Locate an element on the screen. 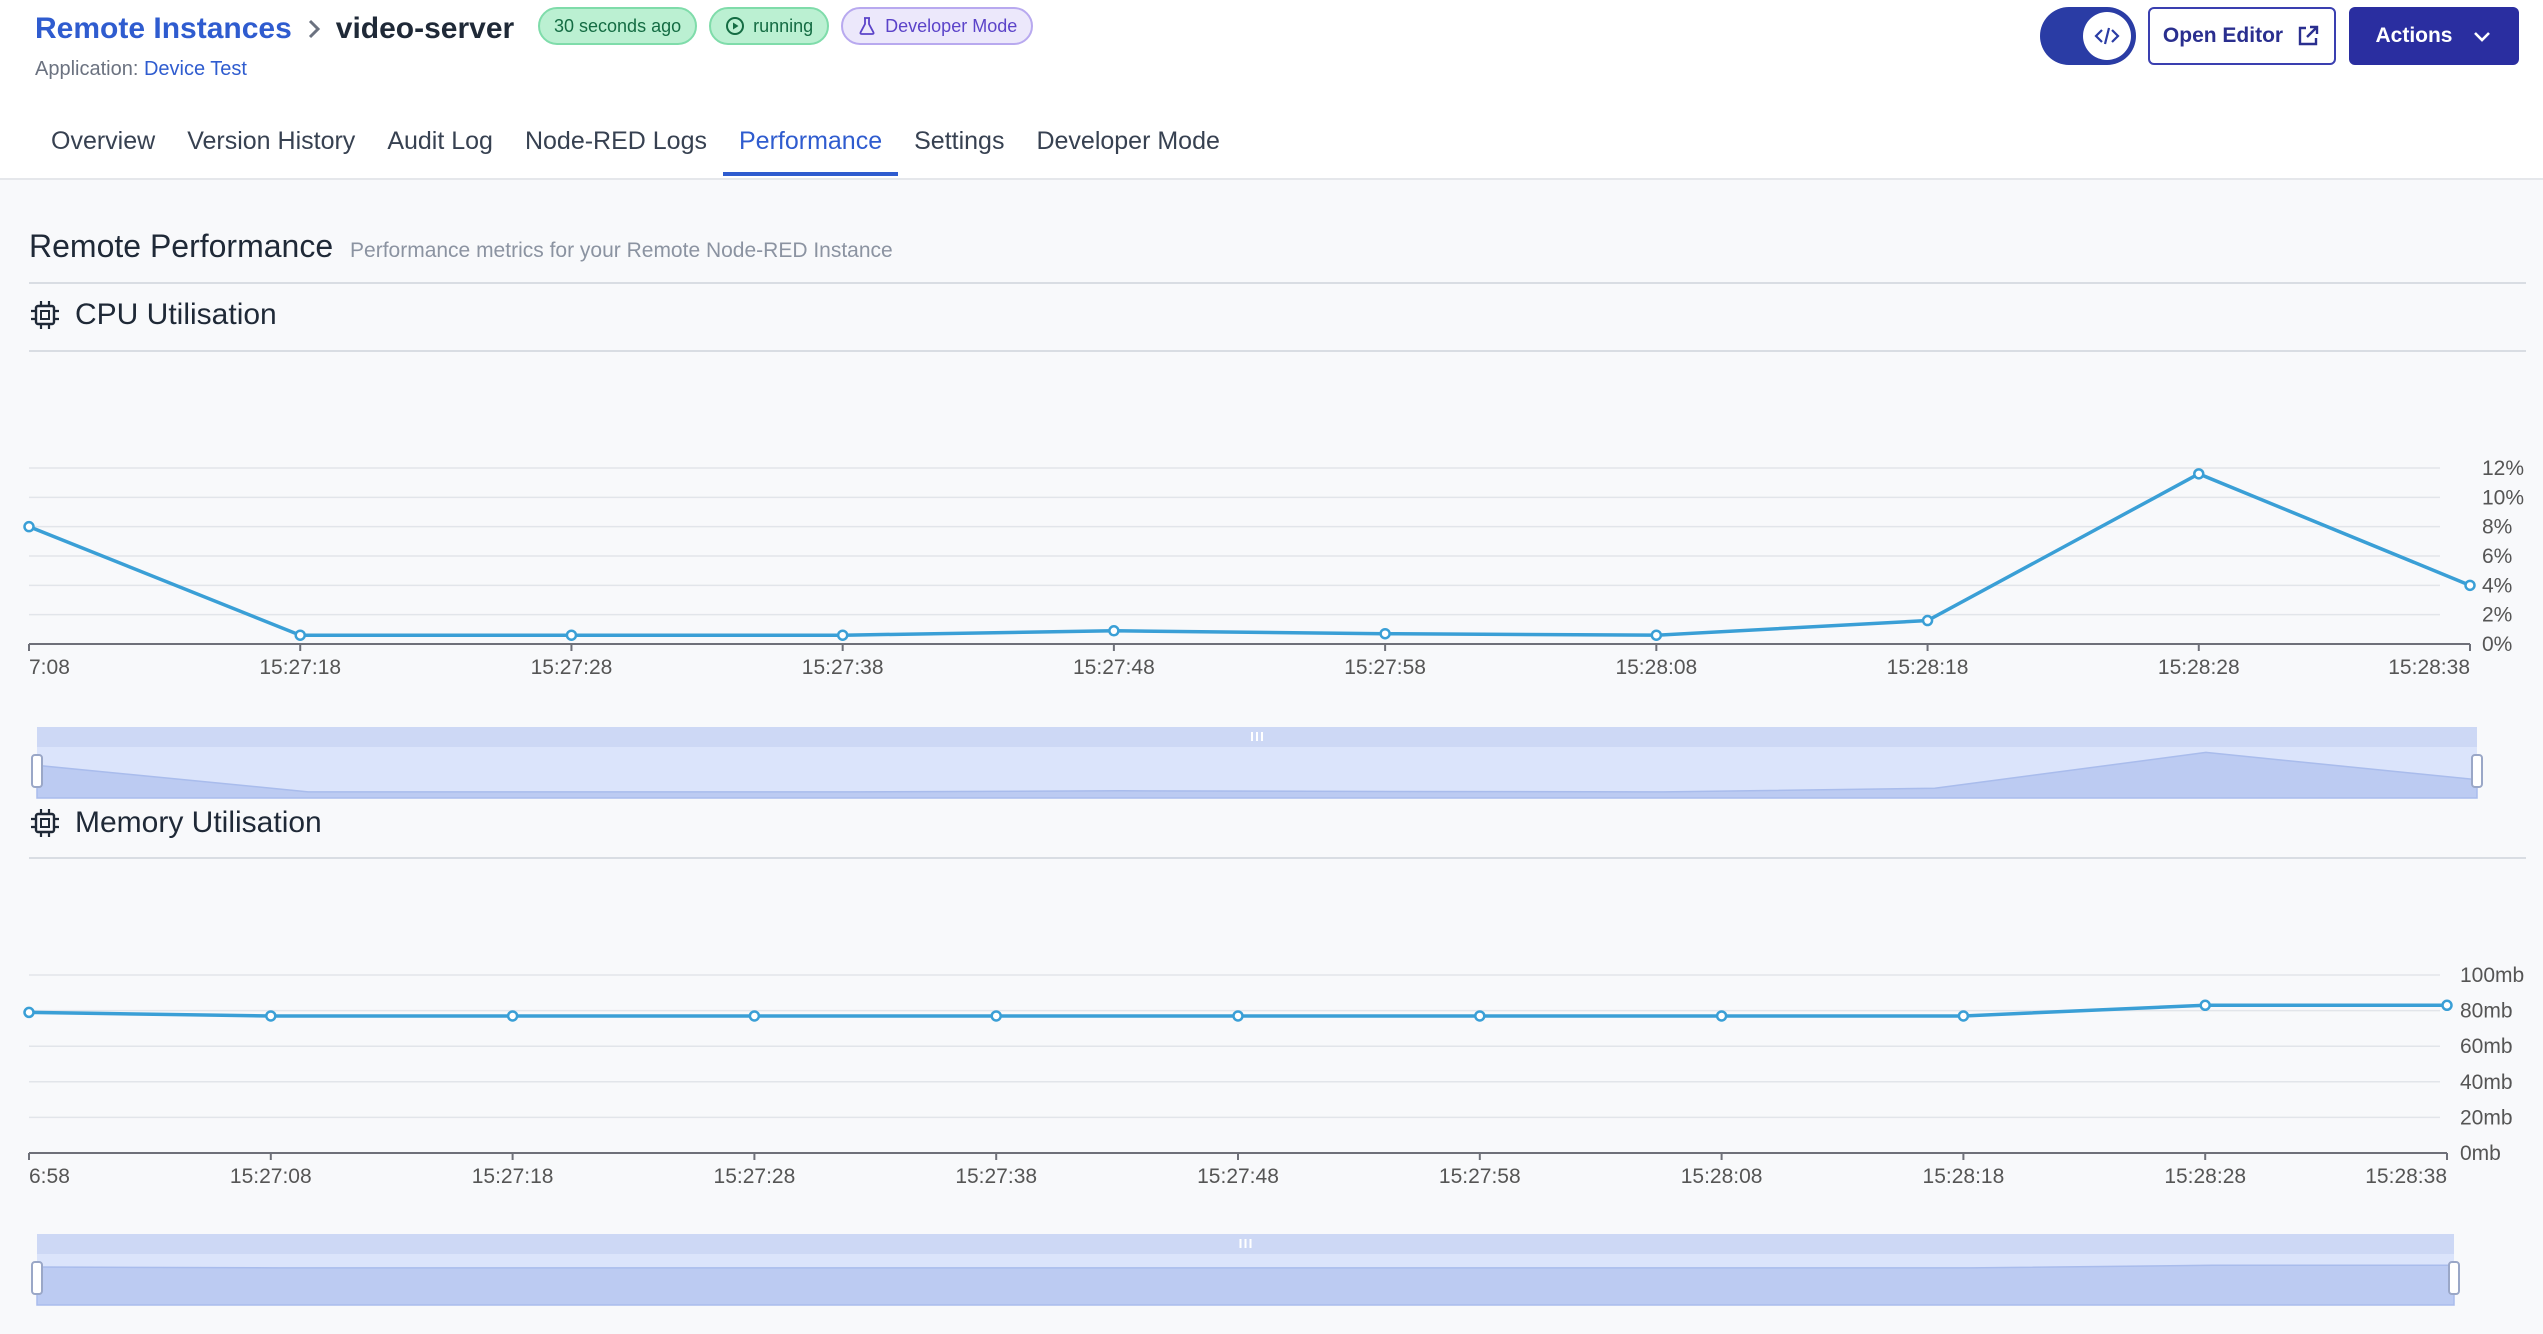 The image size is (2543, 1334). cpu-y-tick-label: 10% is located at coordinates (2503, 497).